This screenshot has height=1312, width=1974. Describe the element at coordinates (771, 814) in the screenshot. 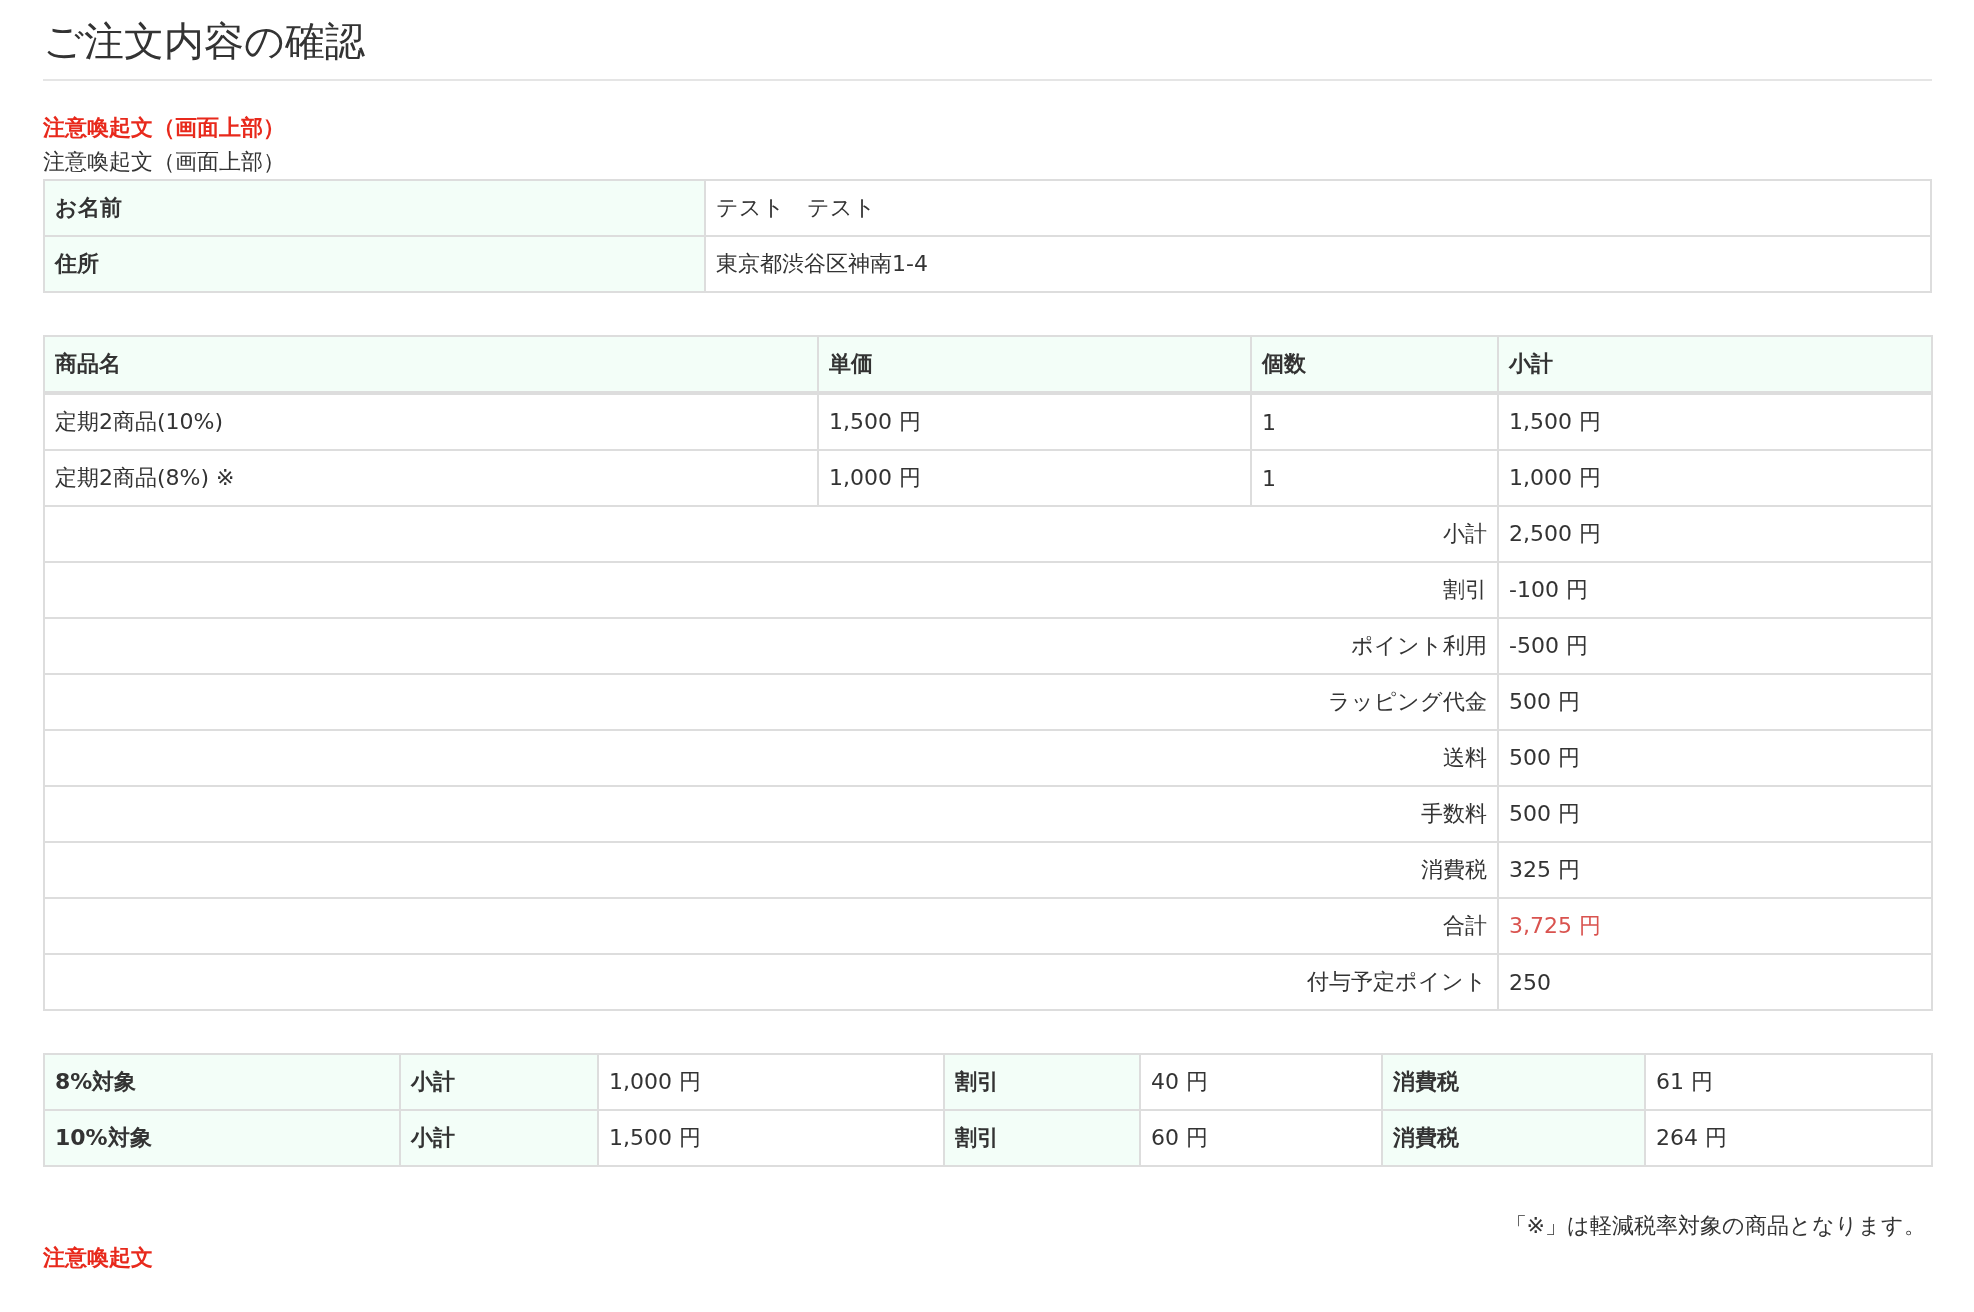

I see `summary-label: 手数料` at that location.